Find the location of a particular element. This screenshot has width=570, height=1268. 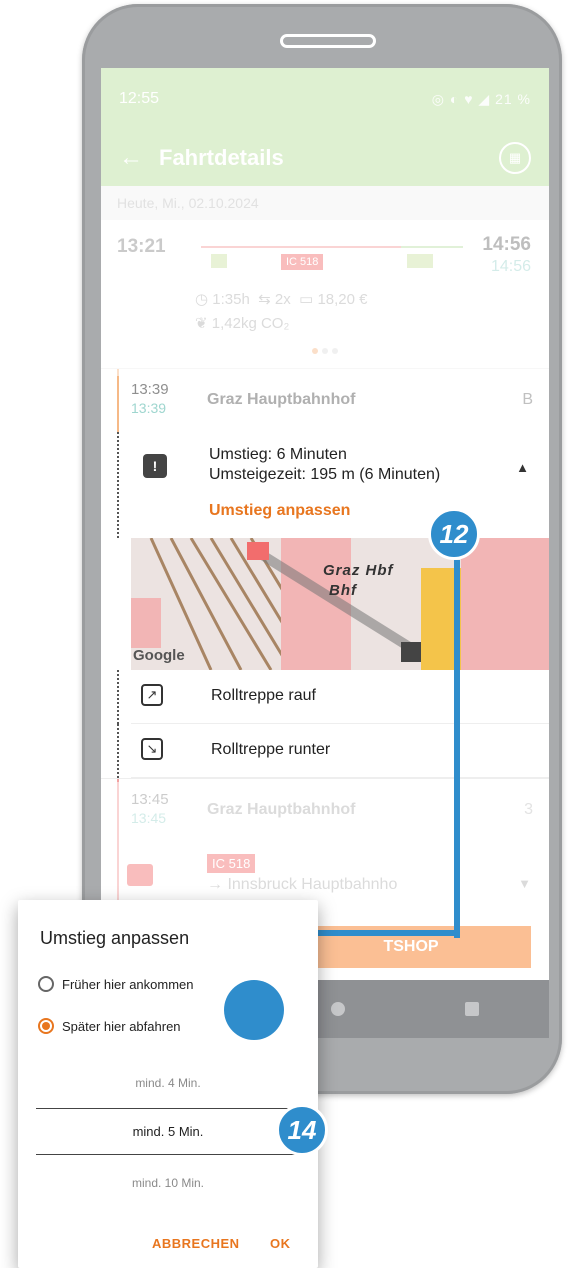

escalator-up-row: ↗ Rolltreppe rauf is located at coordinates (333, 697).